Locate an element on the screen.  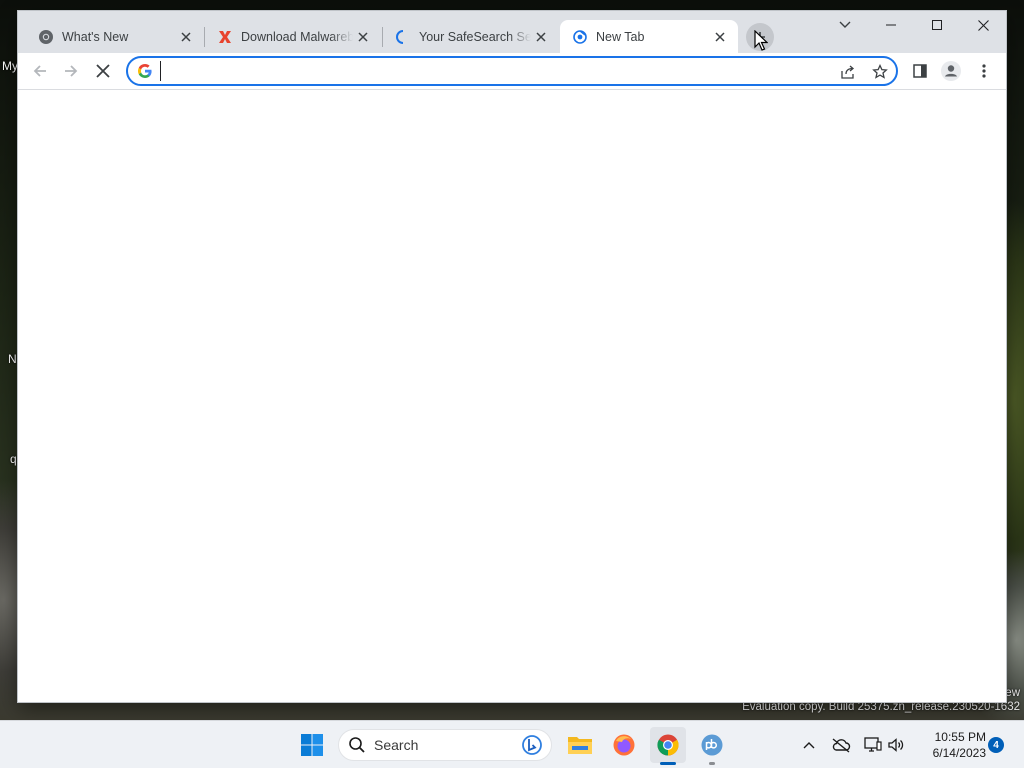
tab-title: New Tab is located at coordinates (620, 36).